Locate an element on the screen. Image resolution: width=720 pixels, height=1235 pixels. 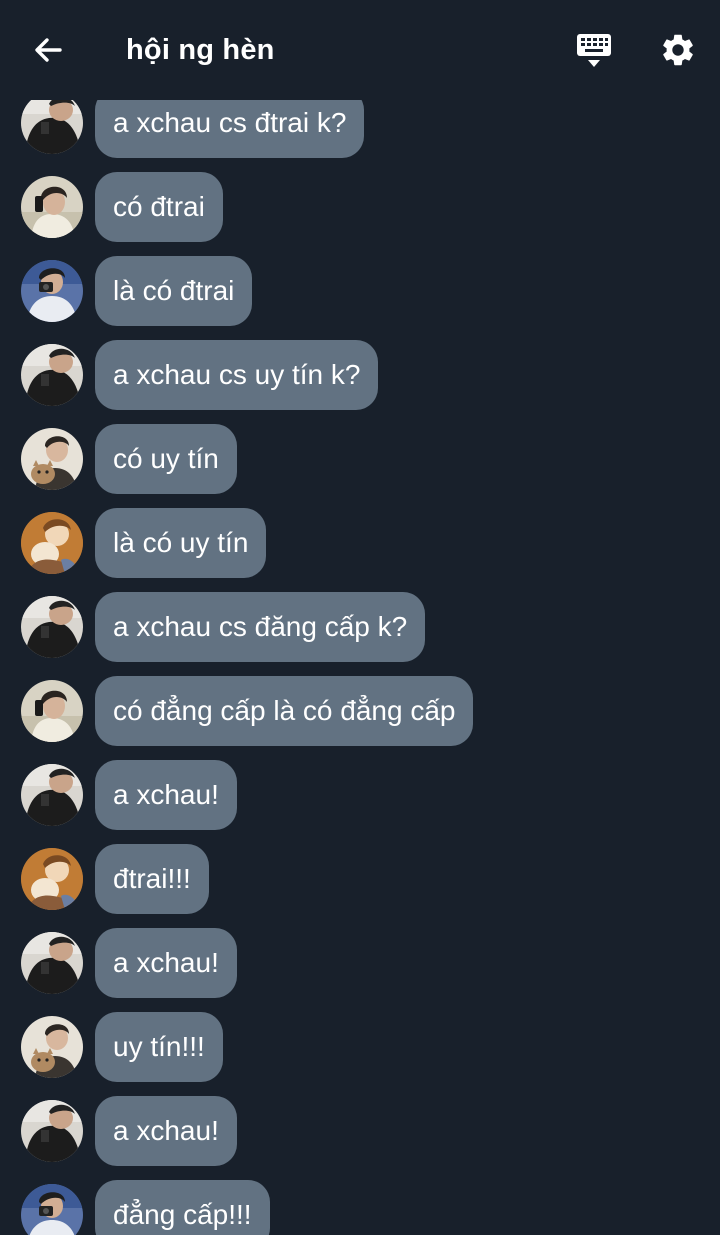
message-bubble: a xchau cs uy tín k? is located at coordinates (237, 375).